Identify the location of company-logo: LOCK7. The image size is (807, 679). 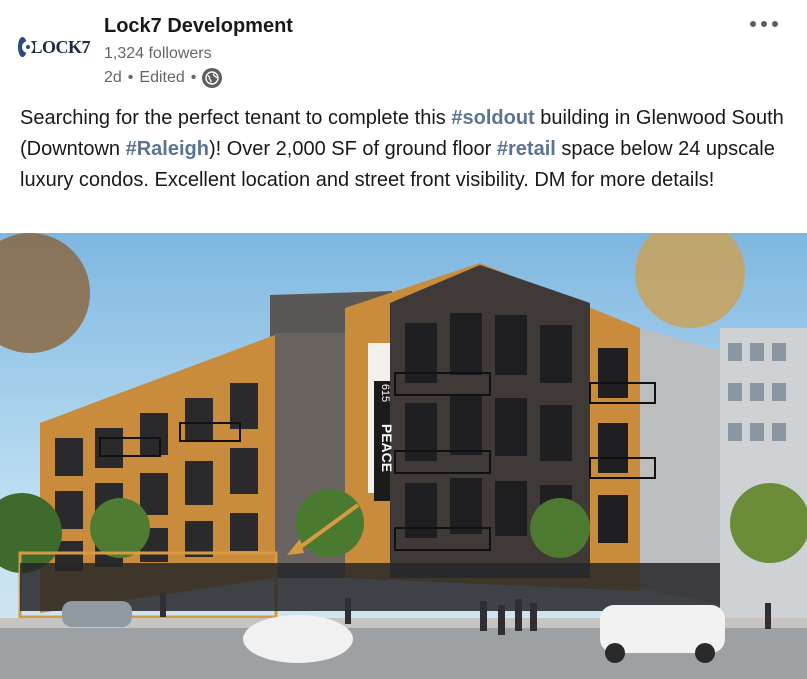
(54, 47).